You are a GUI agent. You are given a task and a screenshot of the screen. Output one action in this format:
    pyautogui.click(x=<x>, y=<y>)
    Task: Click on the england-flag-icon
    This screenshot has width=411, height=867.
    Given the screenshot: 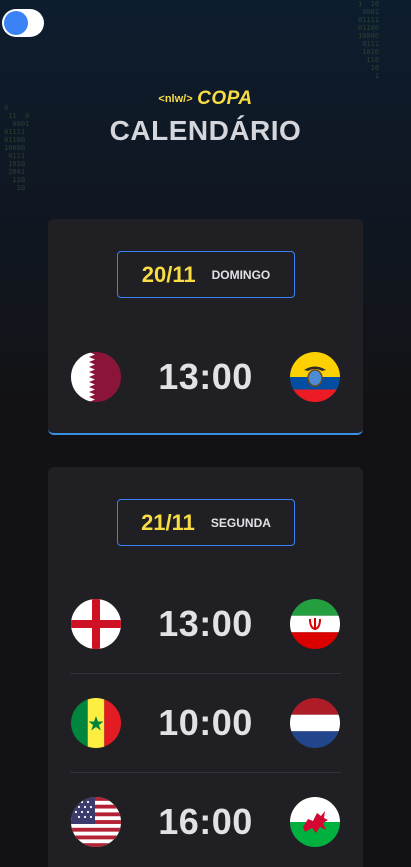 What is the action you would take?
    pyautogui.click(x=96, y=623)
    